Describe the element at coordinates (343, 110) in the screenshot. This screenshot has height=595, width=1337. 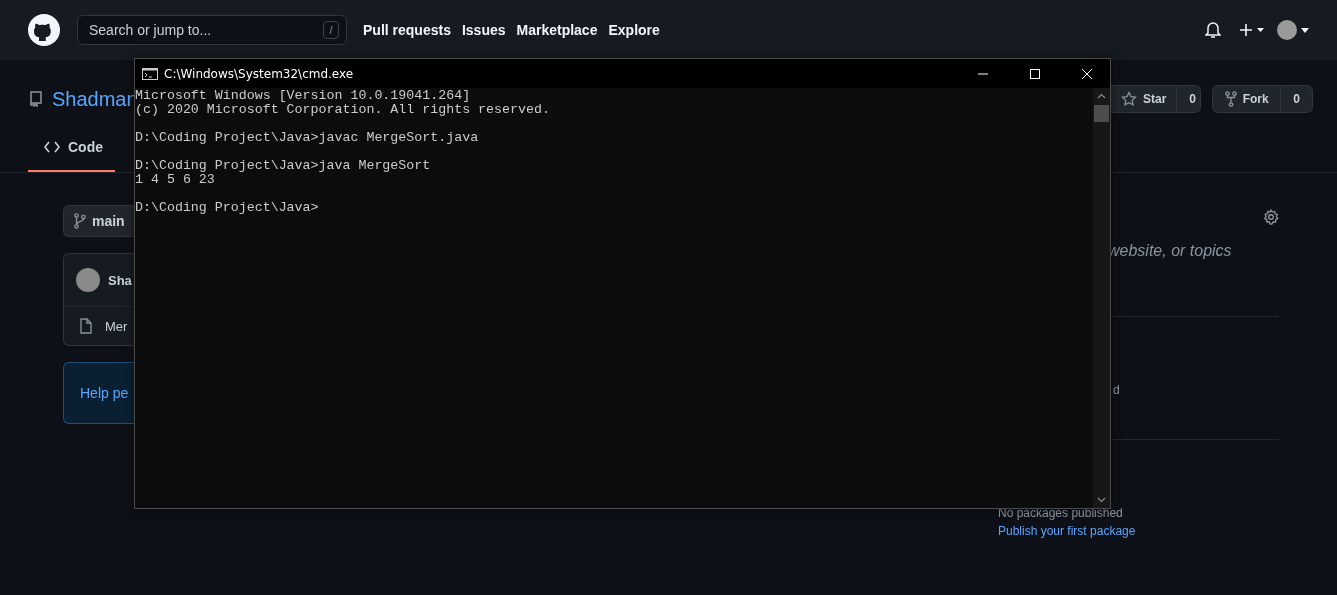
I see `terminal-line: (c) 2020 Microsoft Corporation. All rights reserved.` at that location.